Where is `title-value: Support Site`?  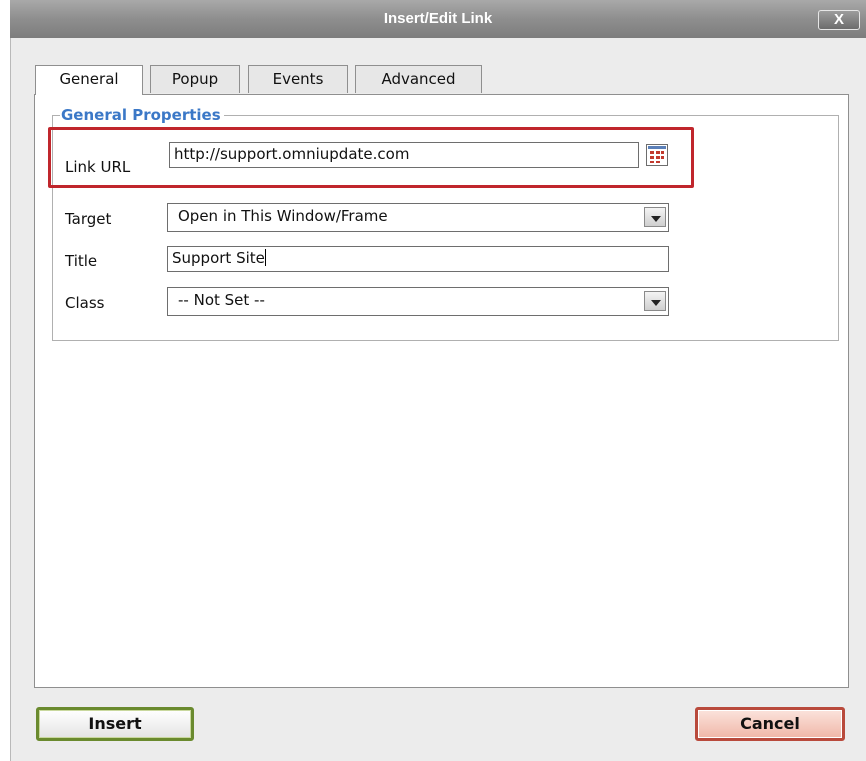
title-value: Support Site is located at coordinates (218, 258).